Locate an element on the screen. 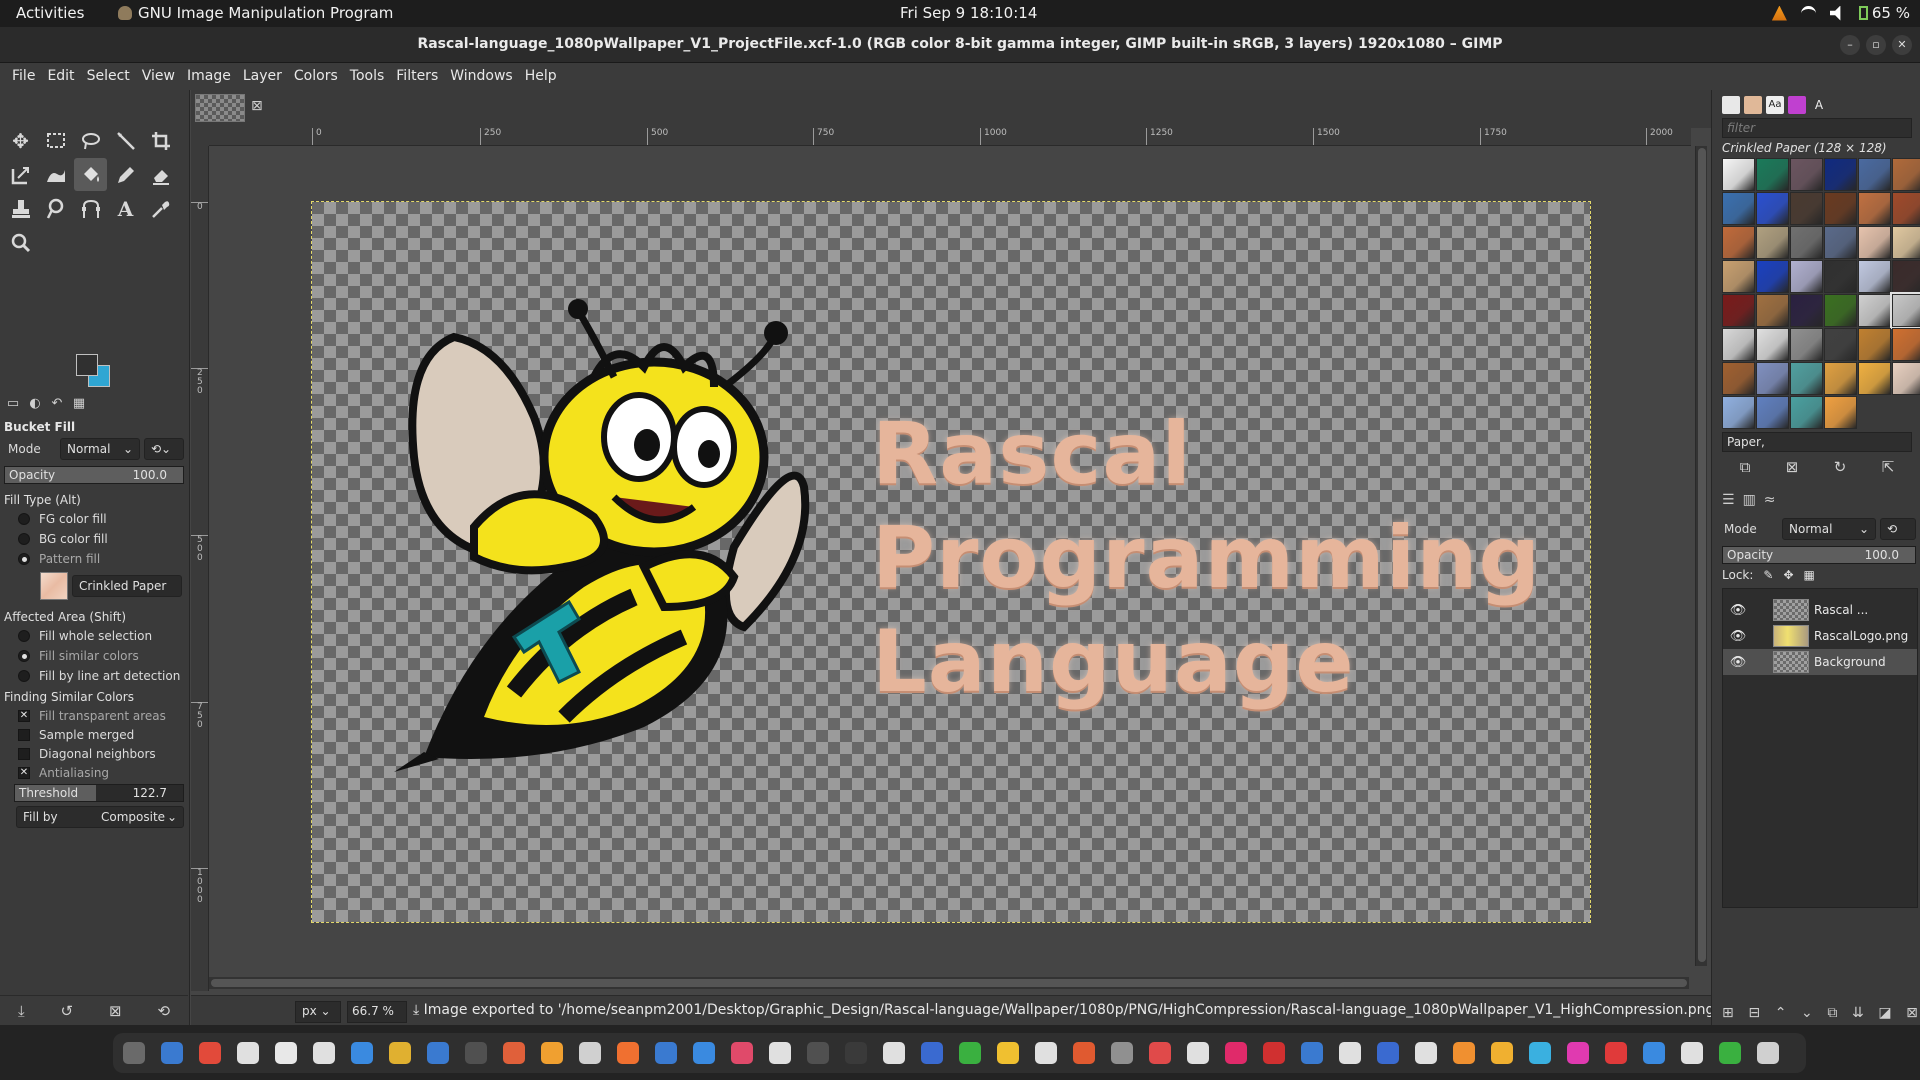  image-tab-thumbnail is located at coordinates (220, 108).